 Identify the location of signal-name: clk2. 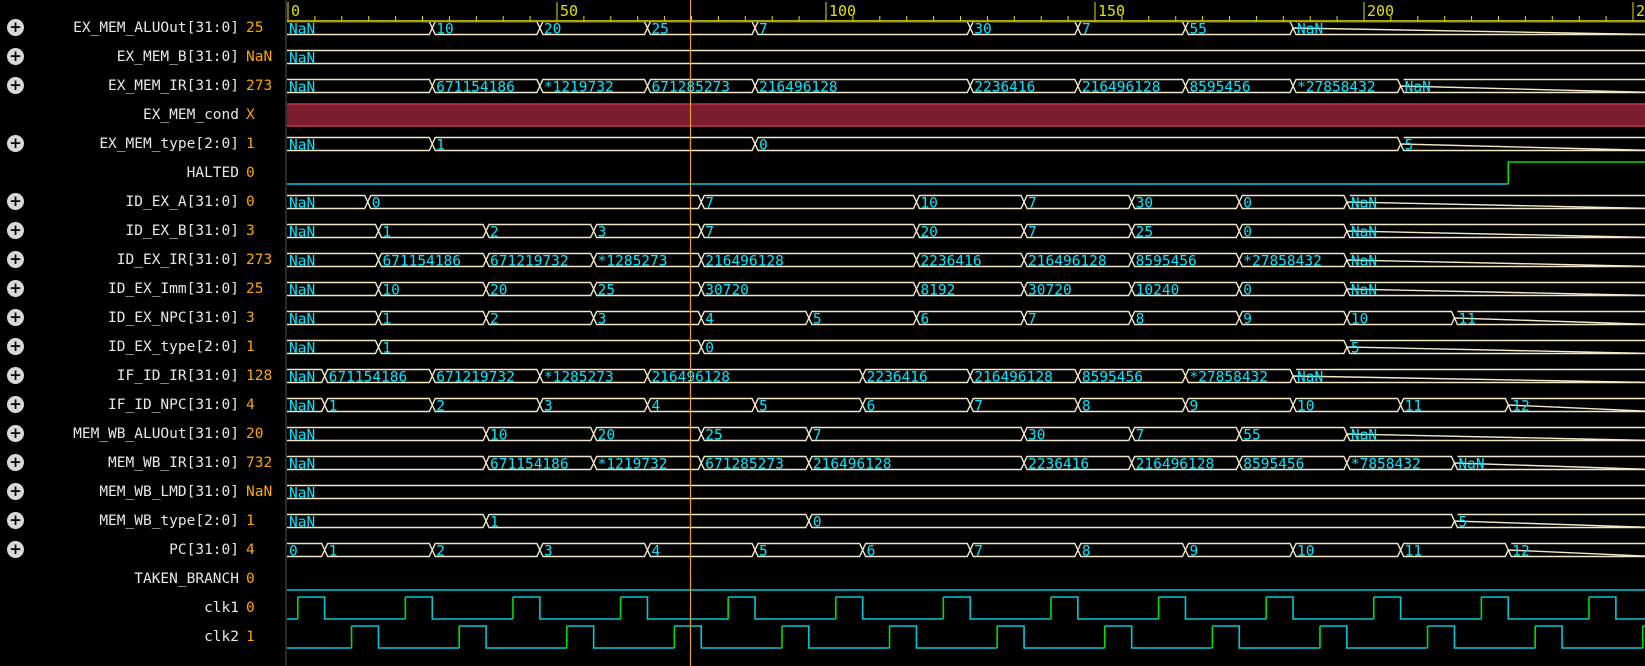
(221, 637).